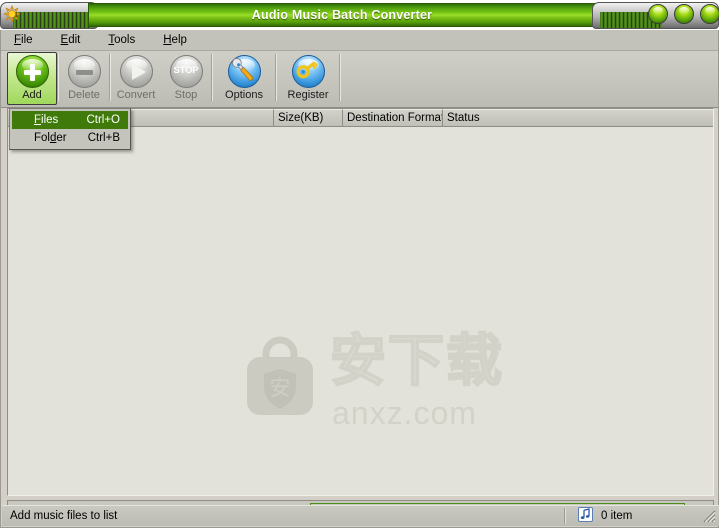 This screenshot has width=719, height=528. What do you see at coordinates (103, 138) in the screenshot?
I see `menu-item-folder-shortcut: Ctrl+B` at bounding box center [103, 138].